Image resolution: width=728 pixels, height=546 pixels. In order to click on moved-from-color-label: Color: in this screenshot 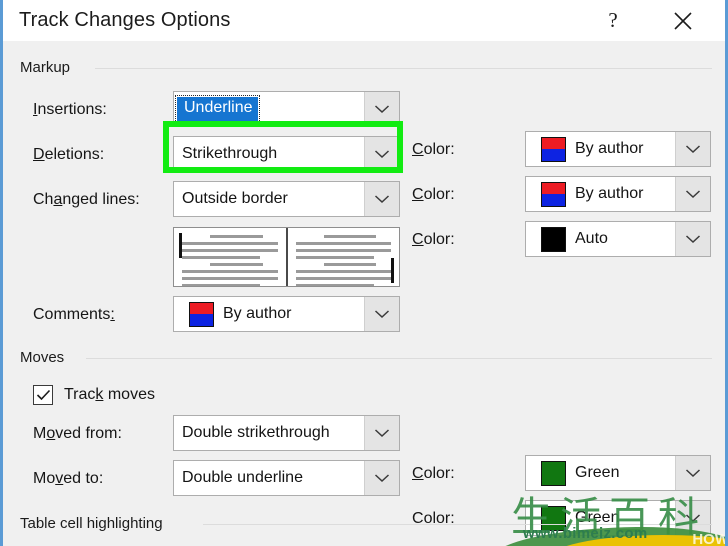, I will do `click(433, 474)`.